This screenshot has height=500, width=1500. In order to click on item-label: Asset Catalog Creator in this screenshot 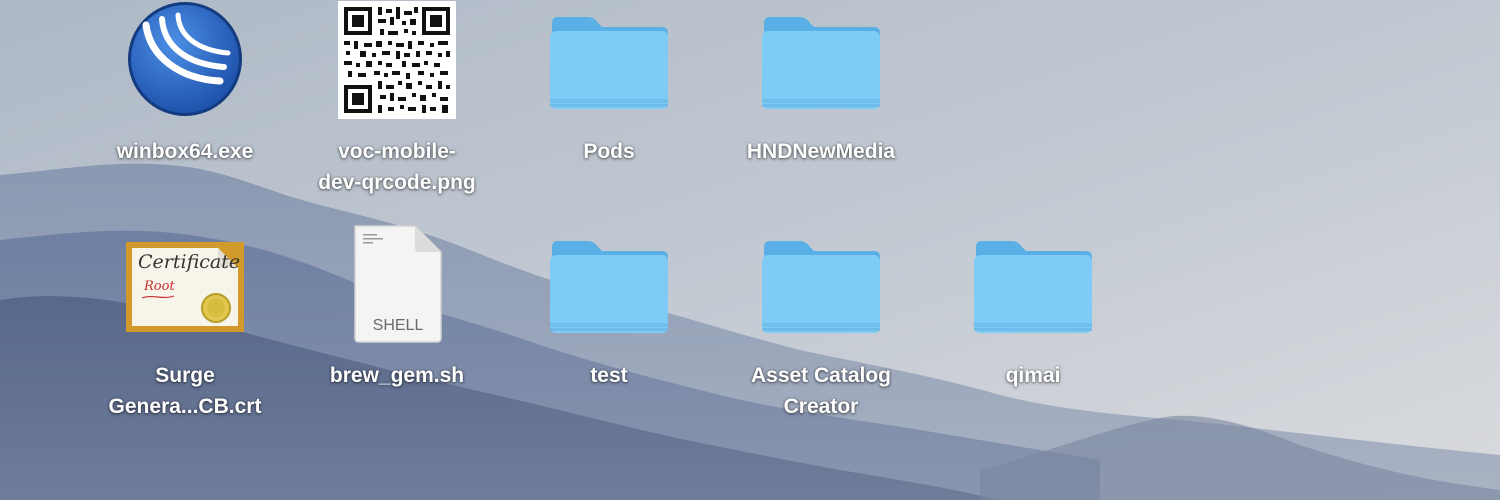, I will do `click(821, 391)`.